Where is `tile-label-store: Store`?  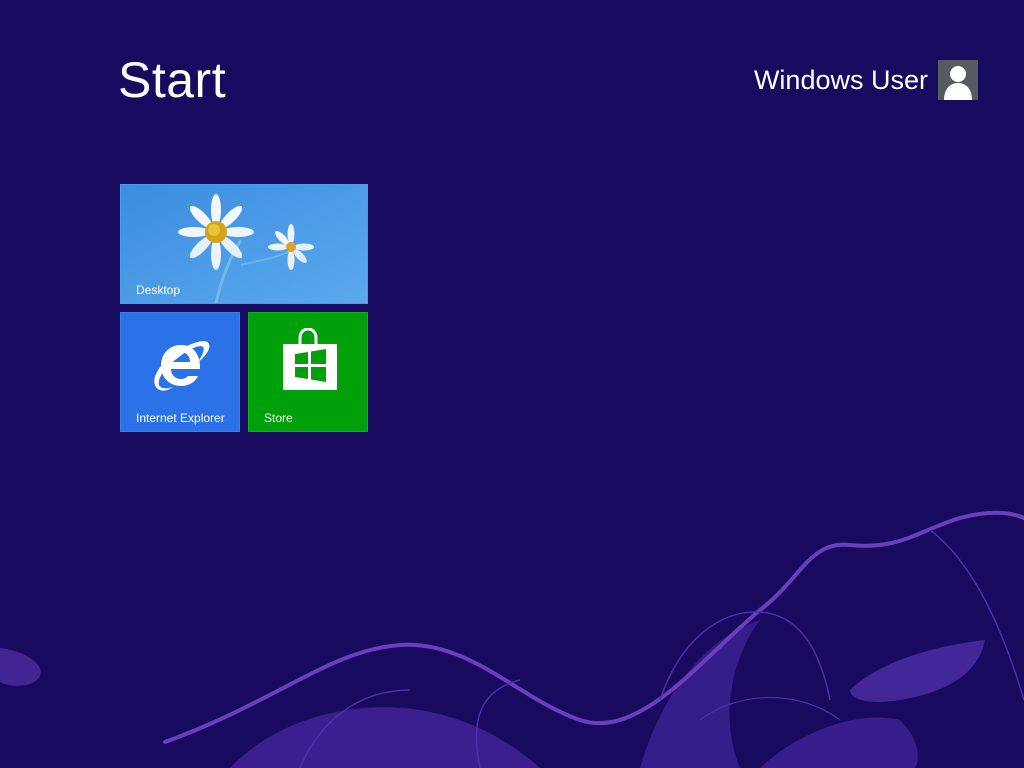
tile-label-store: Store is located at coordinates (278, 418).